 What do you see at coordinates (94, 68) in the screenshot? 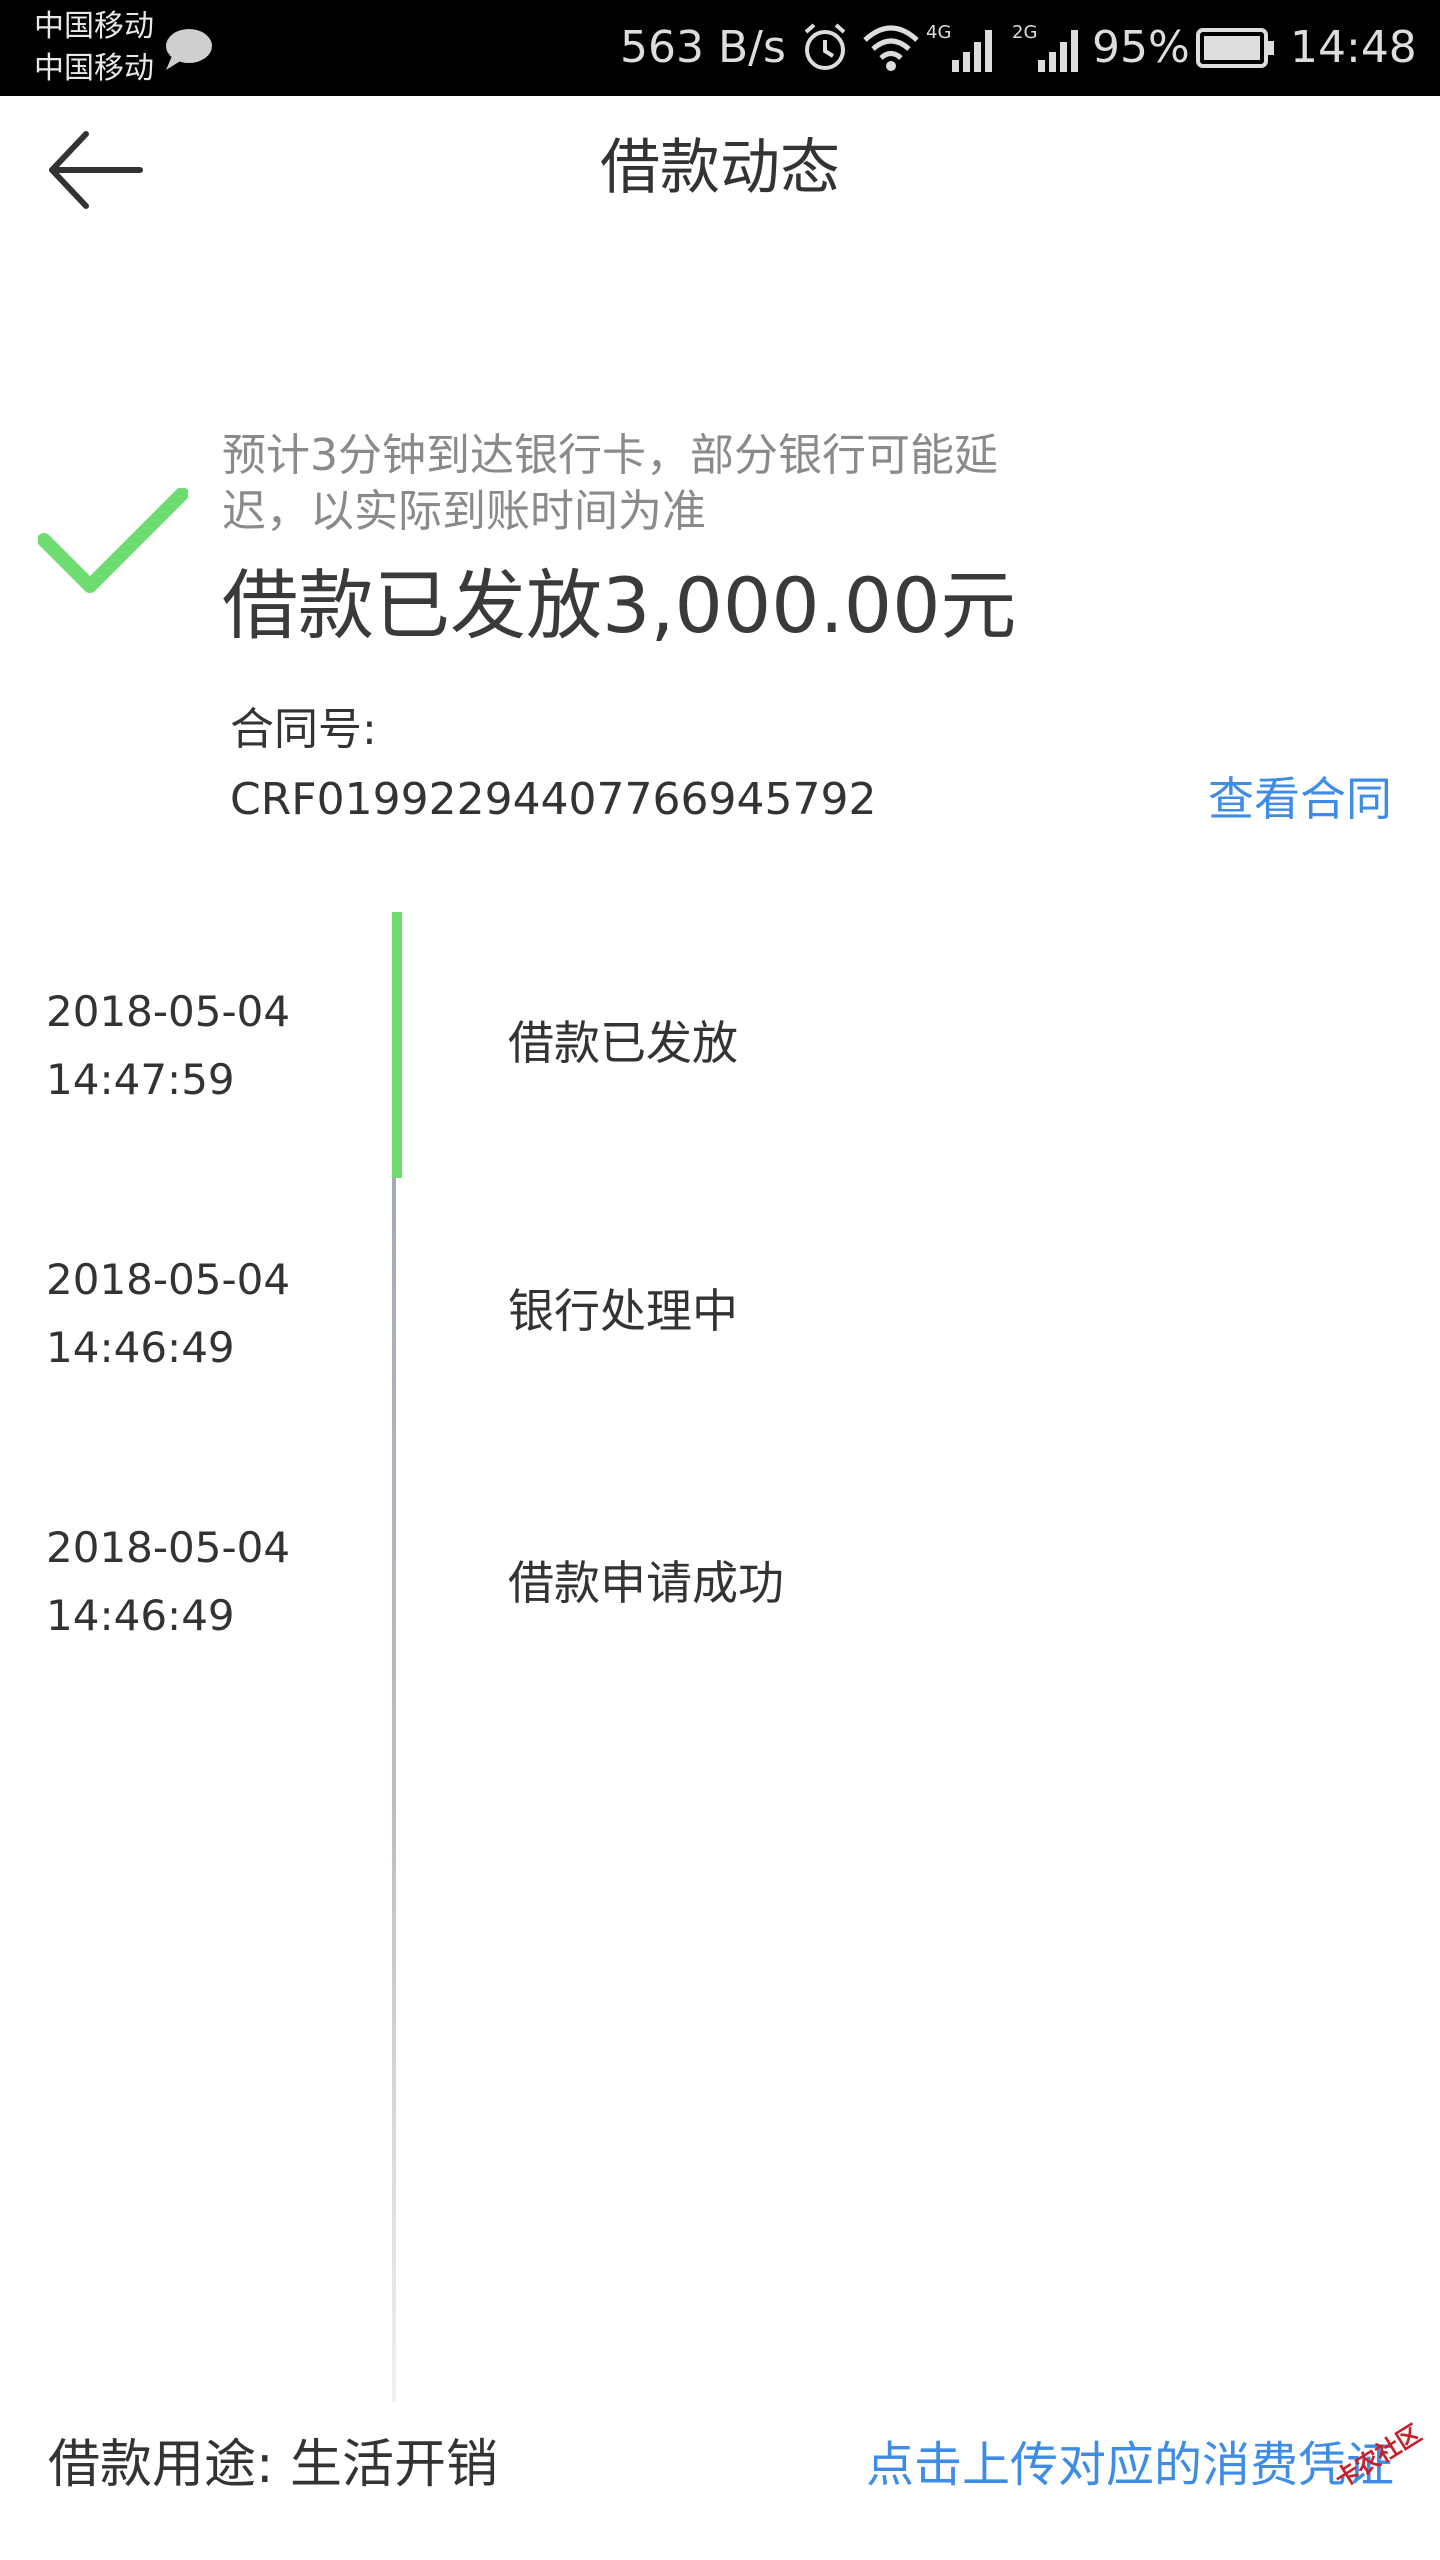
I see `carrier-label-2: 中国移动` at bounding box center [94, 68].